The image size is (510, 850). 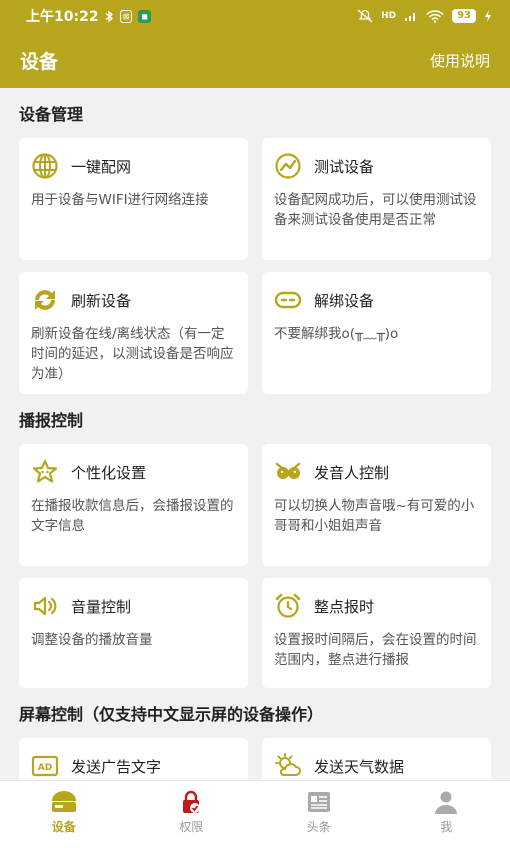 What do you see at coordinates (132, 516) in the screenshot?
I see `card-desc: 在播报收款信息后，会播报设置的文字信息` at bounding box center [132, 516].